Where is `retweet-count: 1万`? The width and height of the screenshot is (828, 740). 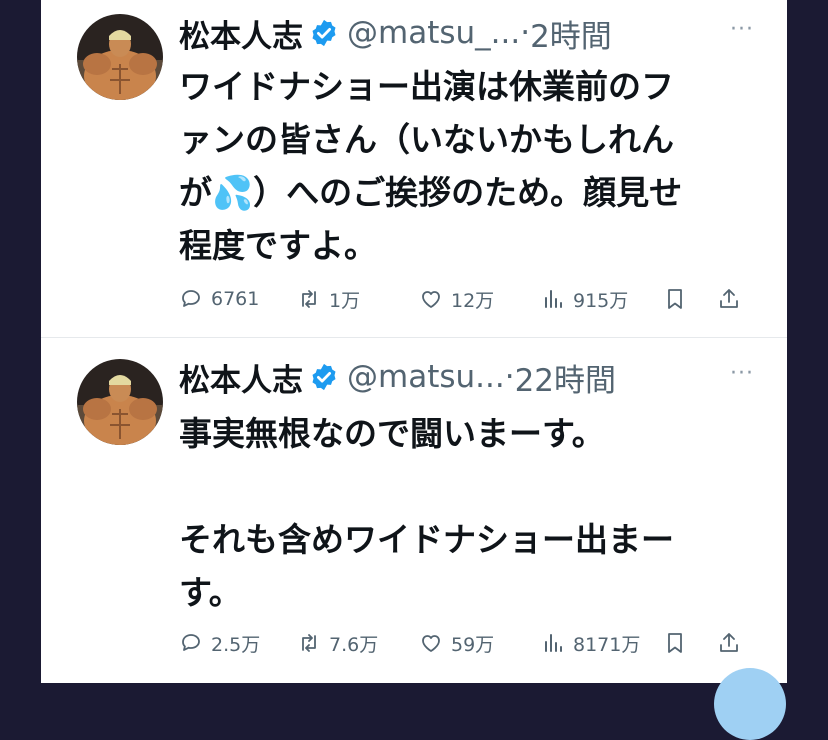 retweet-count: 1万 is located at coordinates (345, 300).